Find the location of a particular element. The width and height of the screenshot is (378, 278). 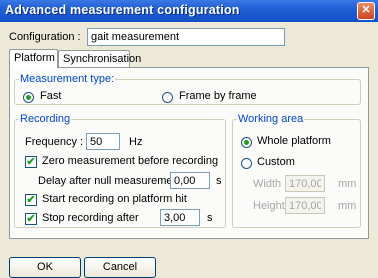

width-label: Width is located at coordinates (267, 184).